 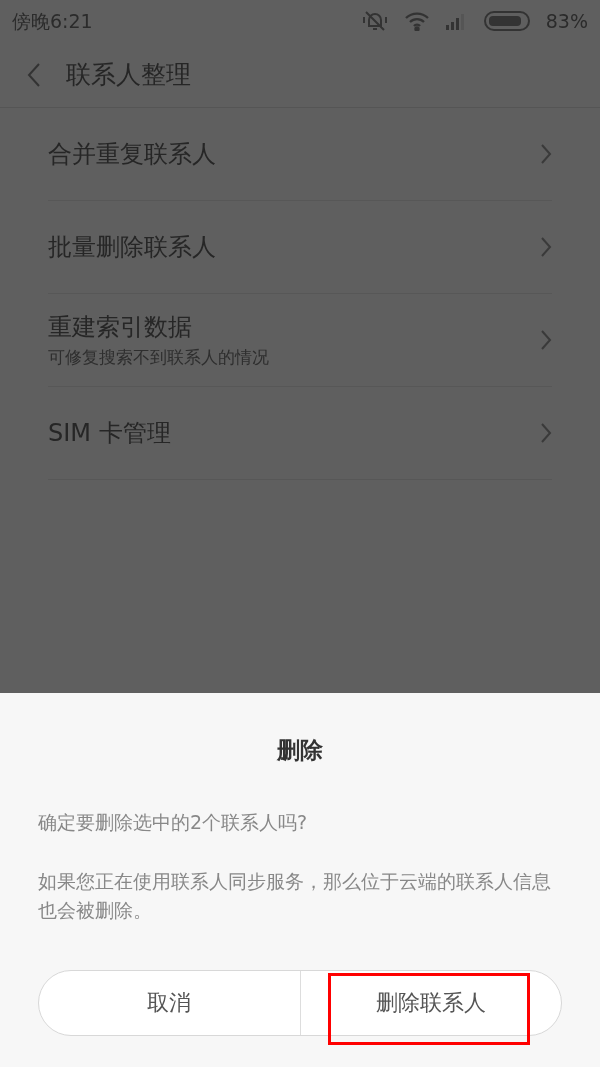 What do you see at coordinates (300, 750) in the screenshot?
I see `dialog-title: 删除` at bounding box center [300, 750].